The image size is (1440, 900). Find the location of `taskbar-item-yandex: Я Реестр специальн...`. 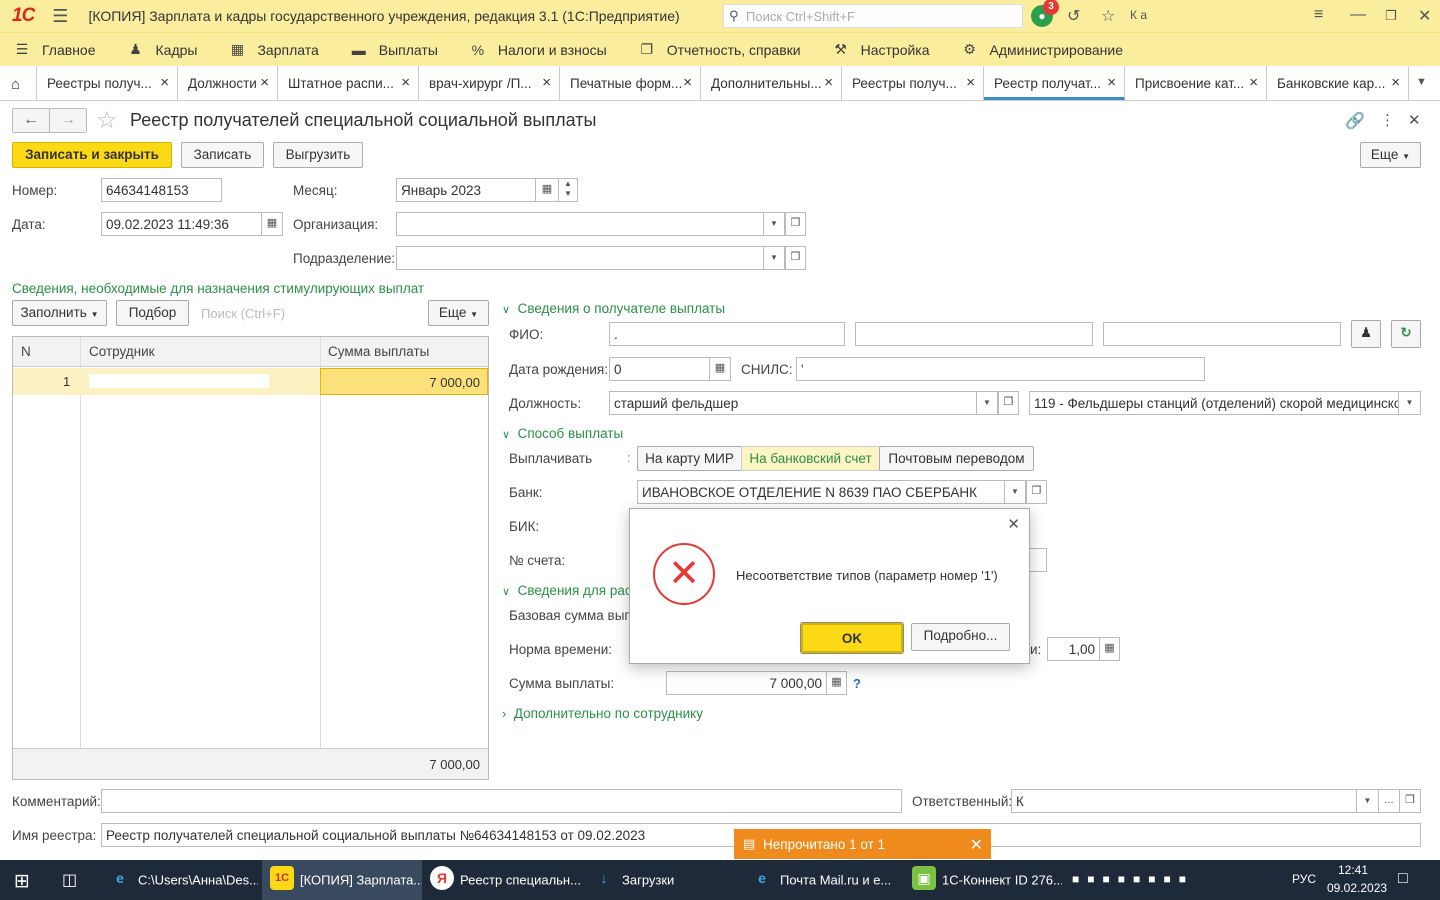

taskbar-item-yandex: Я Реестр специальн... is located at coordinates (505, 880).